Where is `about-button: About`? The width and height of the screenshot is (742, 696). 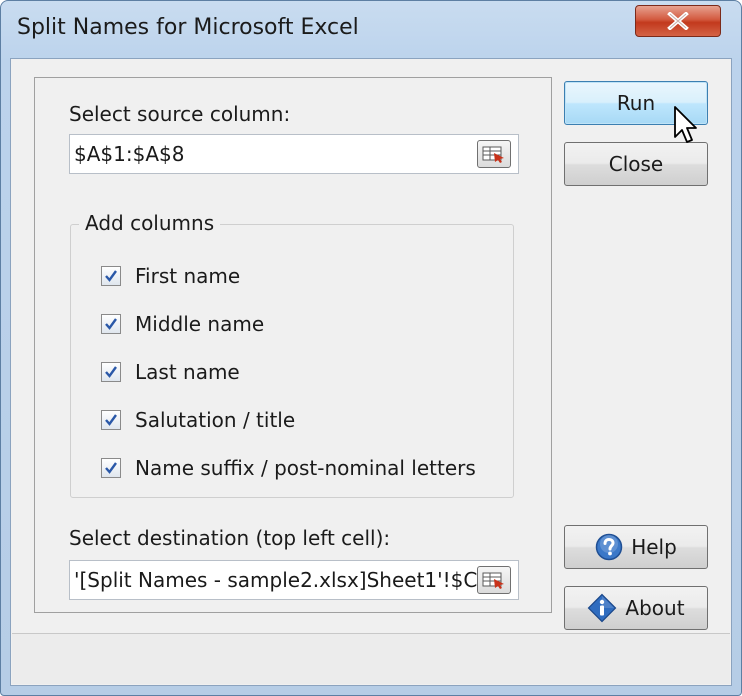
about-button: About is located at coordinates (636, 608).